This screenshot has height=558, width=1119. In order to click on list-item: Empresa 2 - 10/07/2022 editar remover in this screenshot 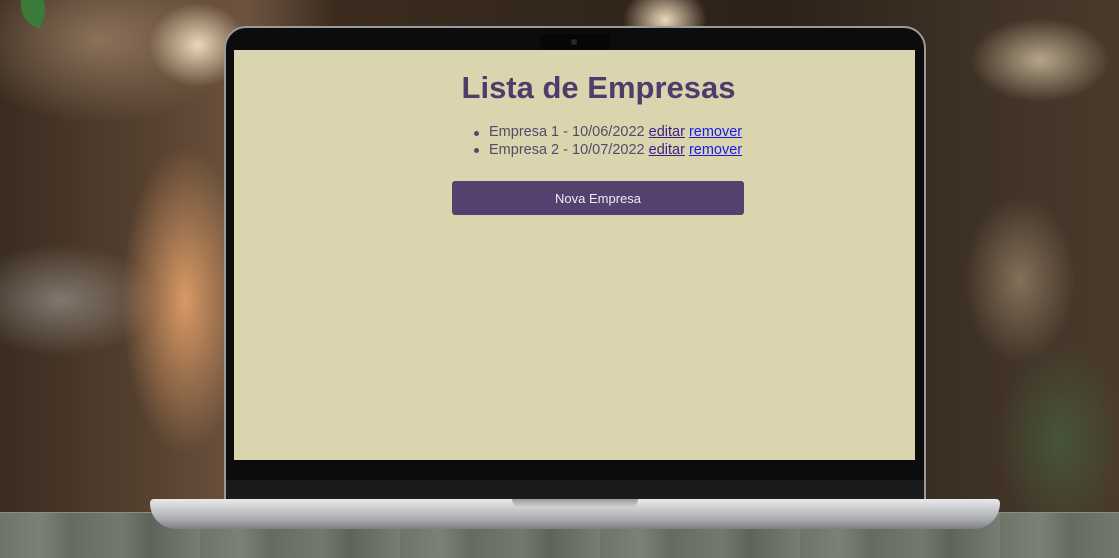, I will do `click(608, 150)`.